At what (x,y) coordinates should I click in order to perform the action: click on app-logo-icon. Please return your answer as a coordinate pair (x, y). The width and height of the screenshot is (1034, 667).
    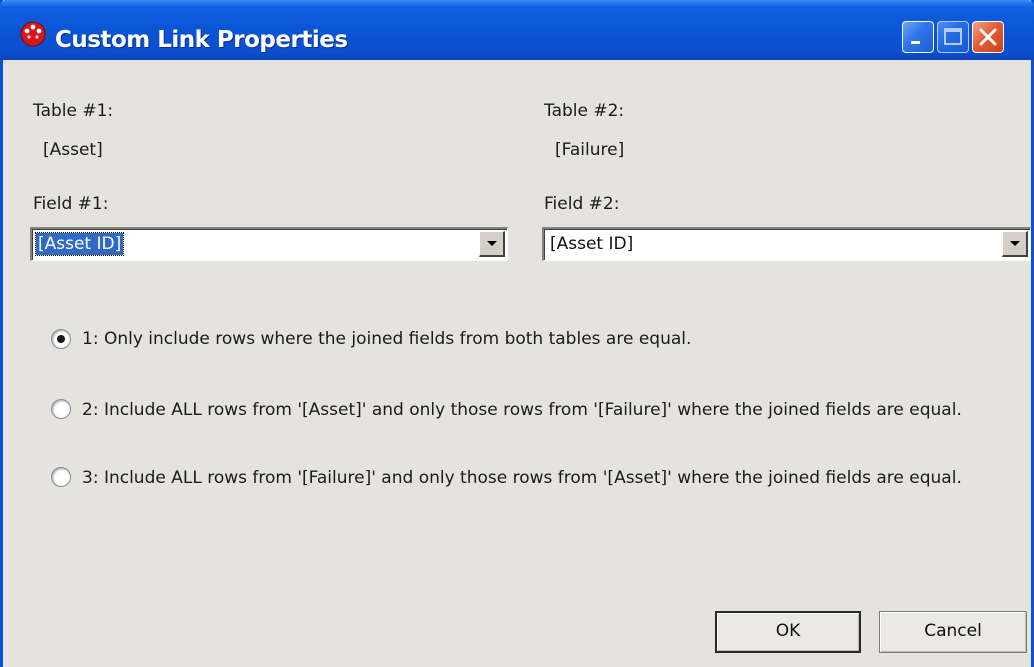
    Looking at the image, I should click on (33, 34).